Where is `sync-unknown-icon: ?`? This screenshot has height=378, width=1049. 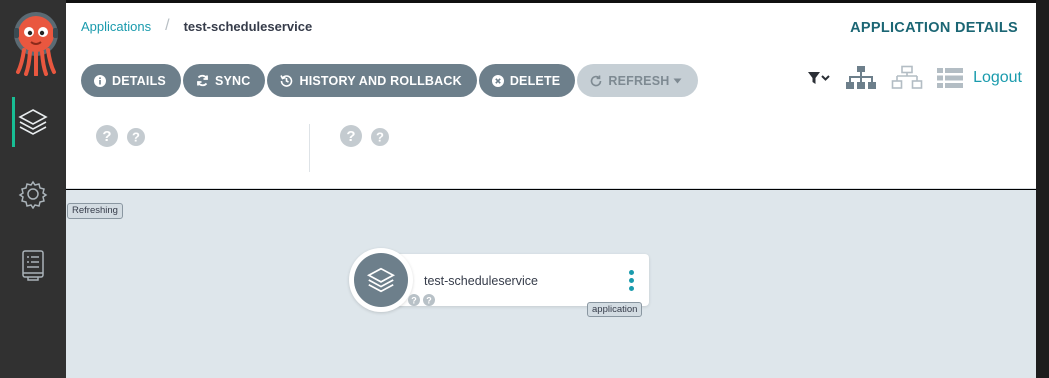
sync-unknown-icon: ? is located at coordinates (136, 137).